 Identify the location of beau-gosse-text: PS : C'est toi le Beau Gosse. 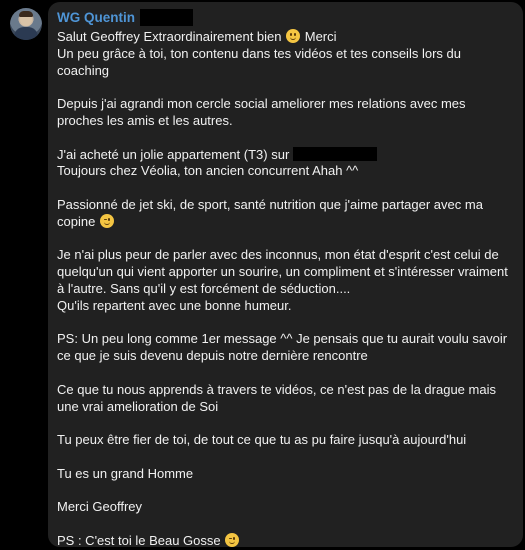
(139, 540).